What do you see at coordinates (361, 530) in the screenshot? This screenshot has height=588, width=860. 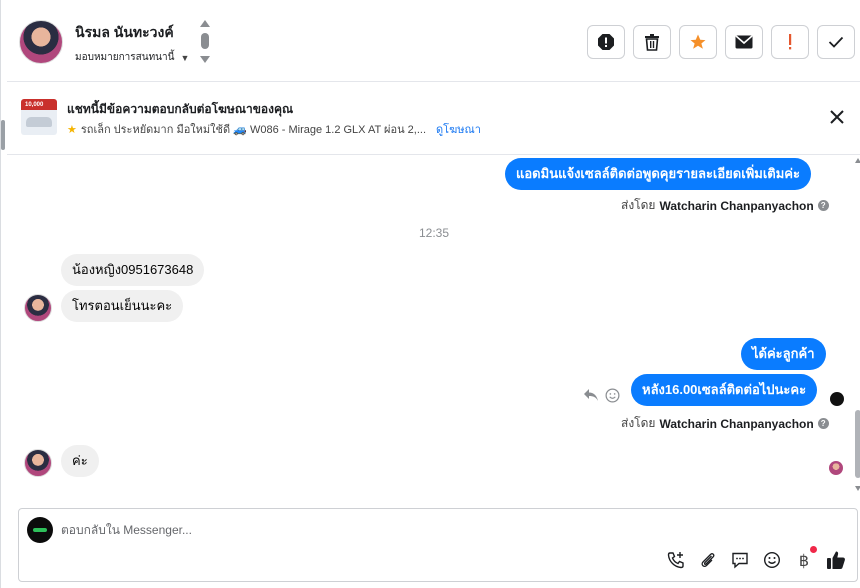 I see `reply-input` at bounding box center [361, 530].